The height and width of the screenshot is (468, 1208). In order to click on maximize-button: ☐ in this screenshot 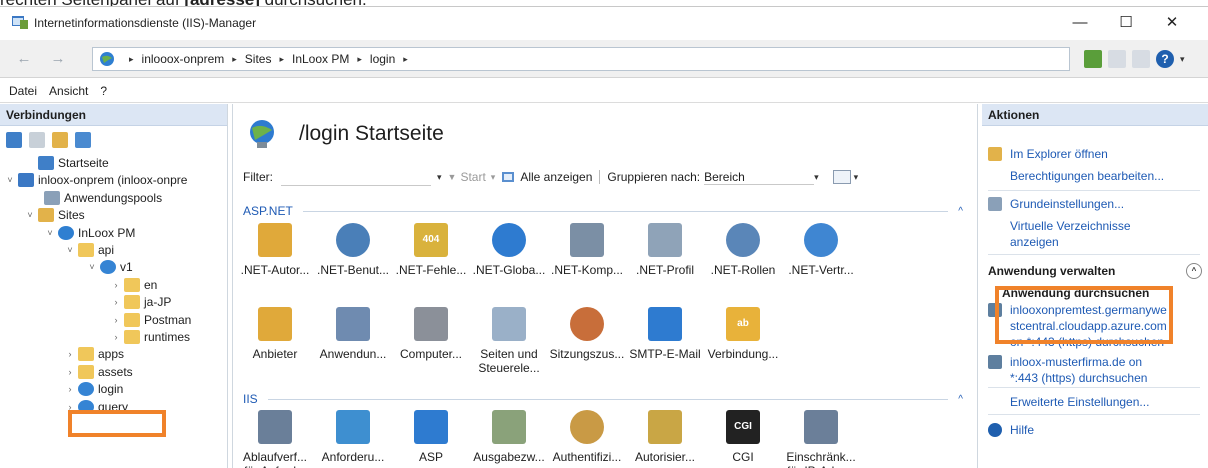, I will do `click(1126, 23)`.